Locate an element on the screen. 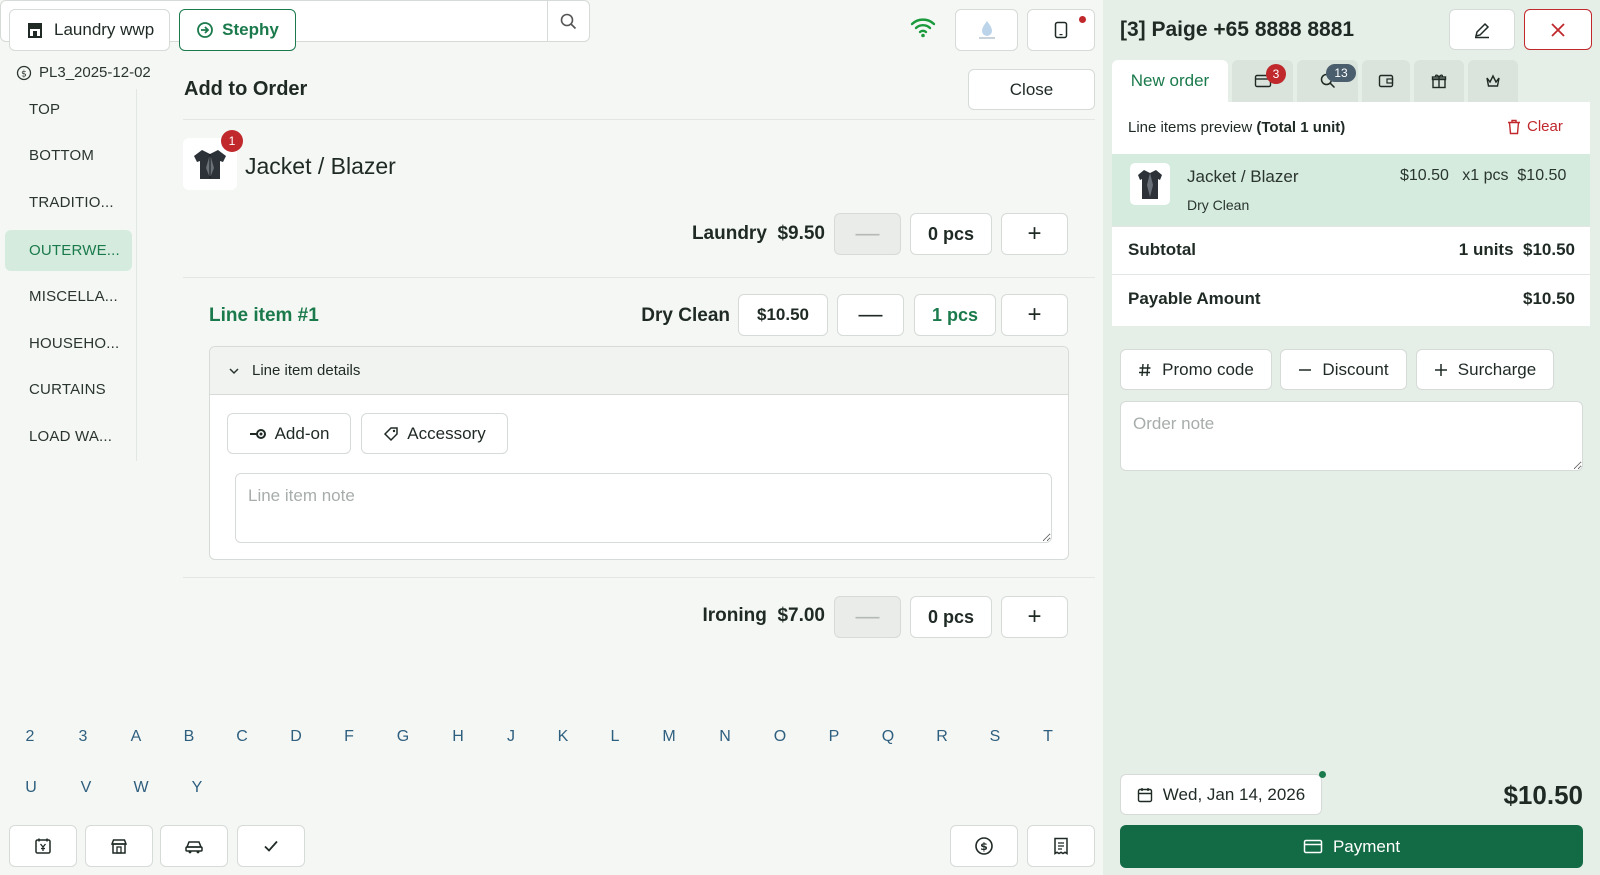  laundry-increment-button: + is located at coordinates (1034, 234).